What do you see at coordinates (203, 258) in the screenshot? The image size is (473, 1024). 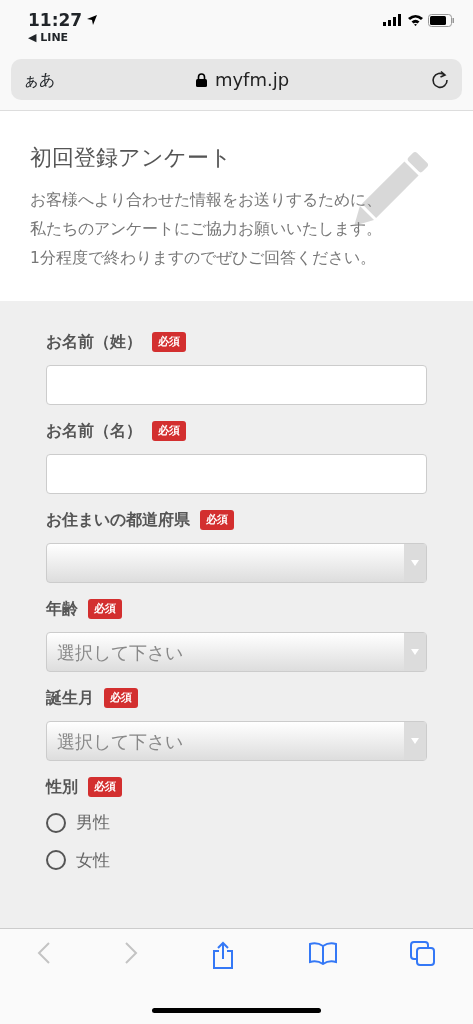 I see `description-text: 1分程度で終わりますのでぜひご回答ください。` at bounding box center [203, 258].